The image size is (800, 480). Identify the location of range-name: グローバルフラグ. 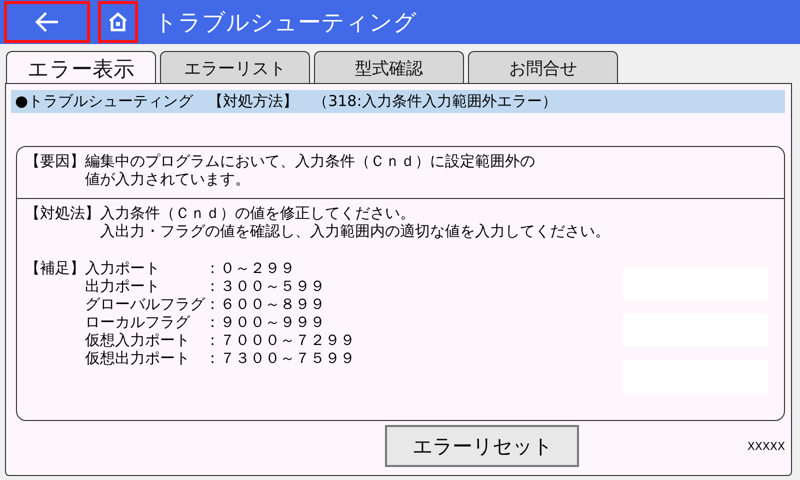
(145, 304).